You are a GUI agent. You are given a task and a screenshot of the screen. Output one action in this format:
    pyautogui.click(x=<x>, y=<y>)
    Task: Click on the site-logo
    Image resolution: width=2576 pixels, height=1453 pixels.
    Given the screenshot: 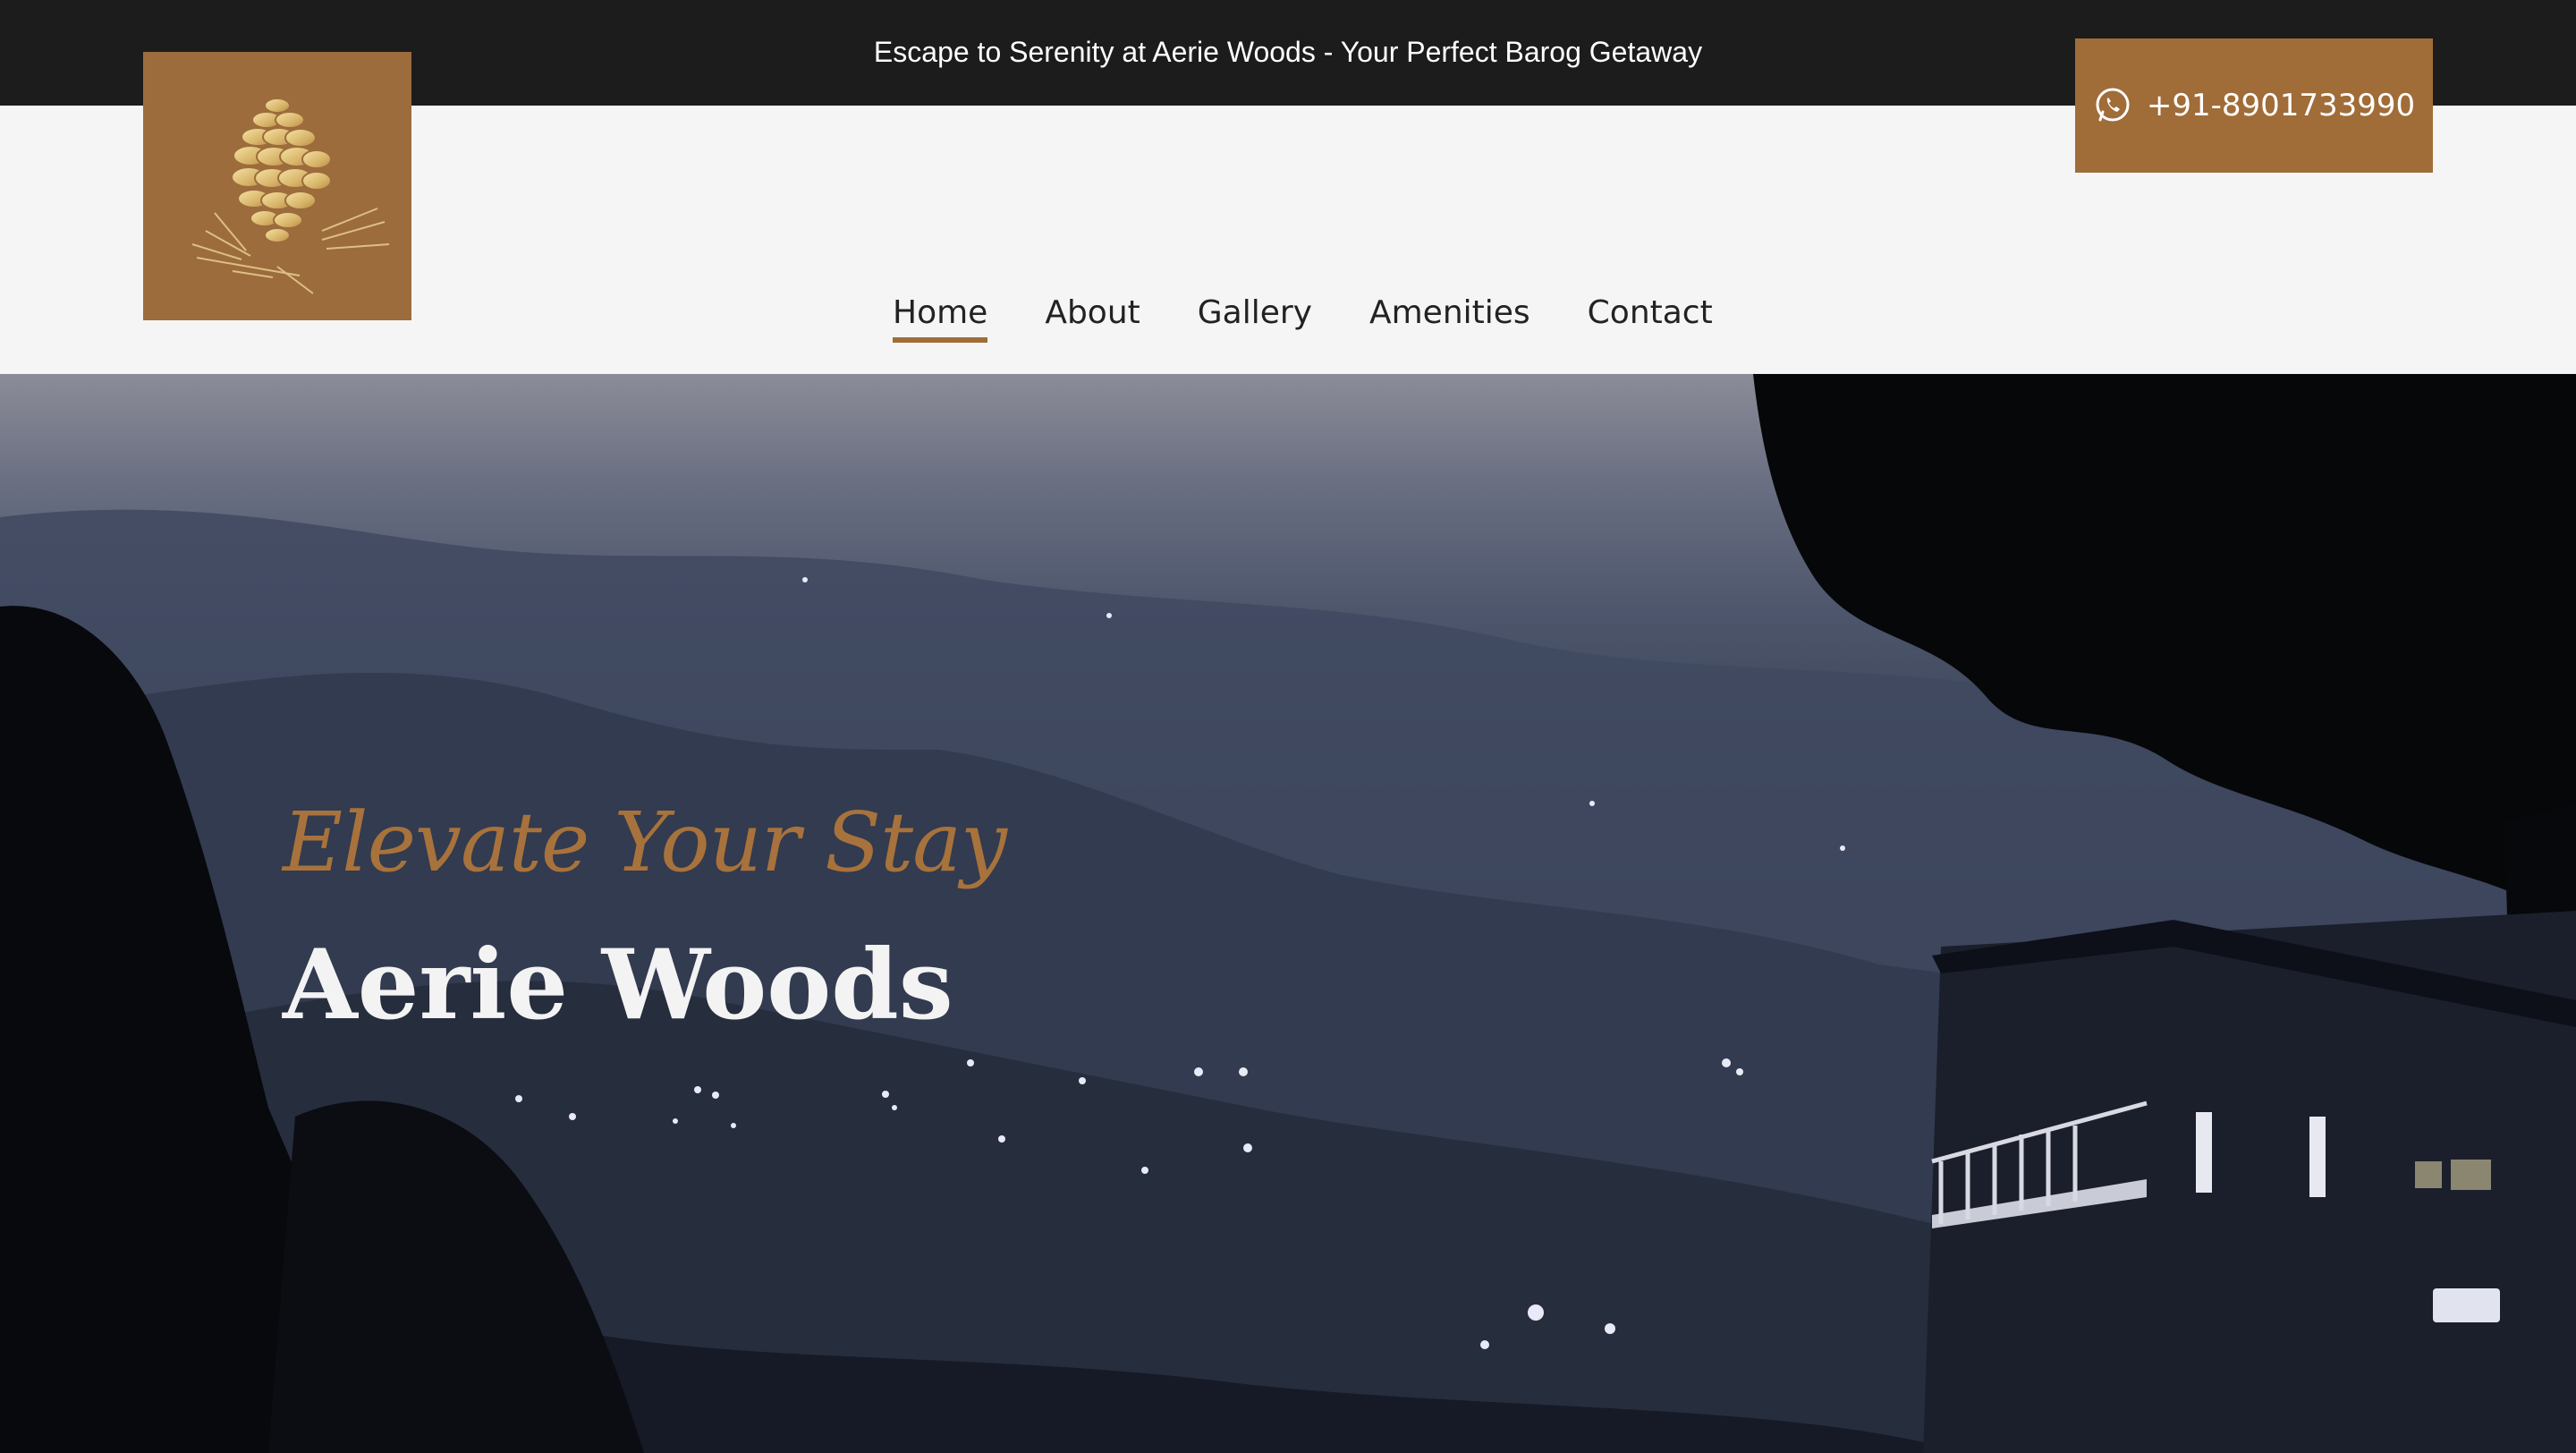 What is the action you would take?
    pyautogui.click(x=277, y=186)
    